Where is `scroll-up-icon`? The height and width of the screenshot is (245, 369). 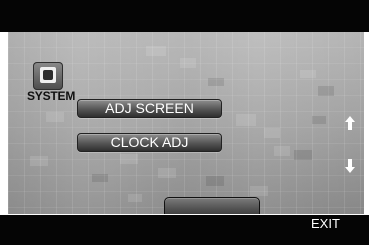 scroll-up-icon is located at coordinates (350, 123).